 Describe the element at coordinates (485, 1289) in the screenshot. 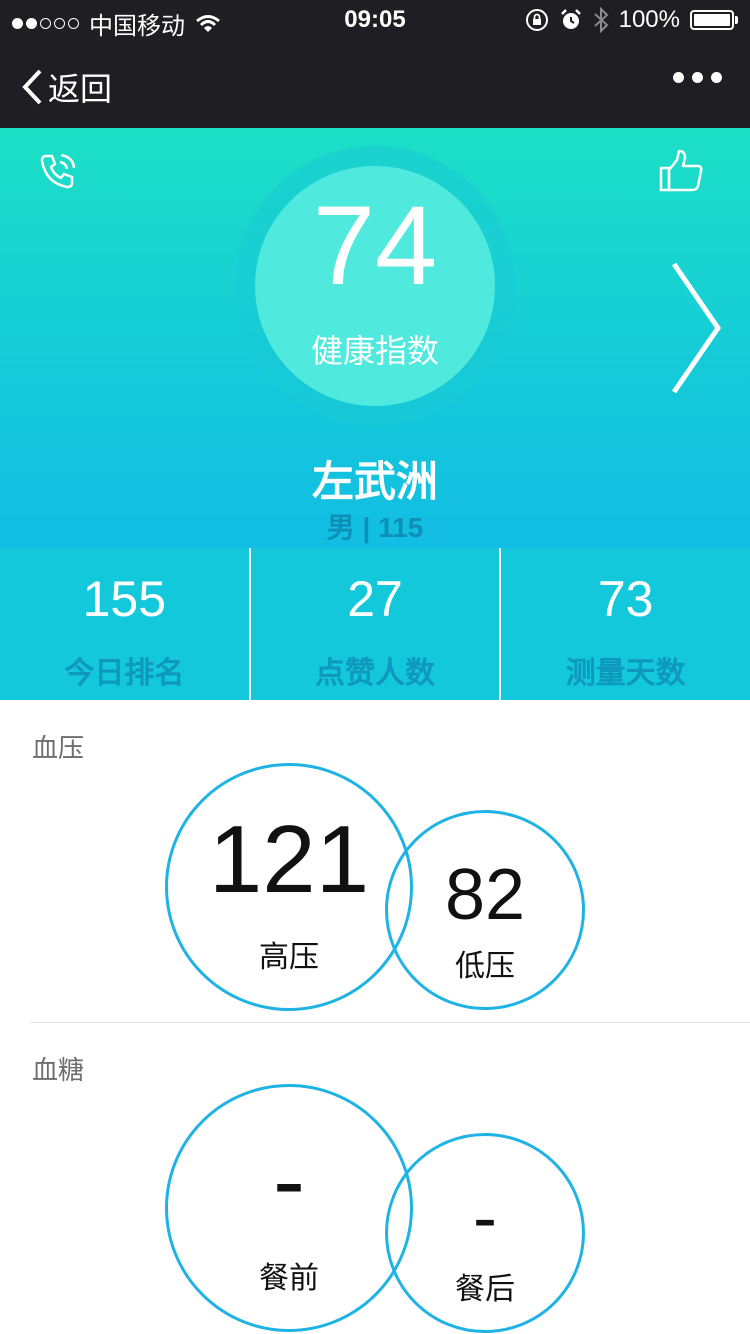

I see `after-meal-label: 餐后` at that location.